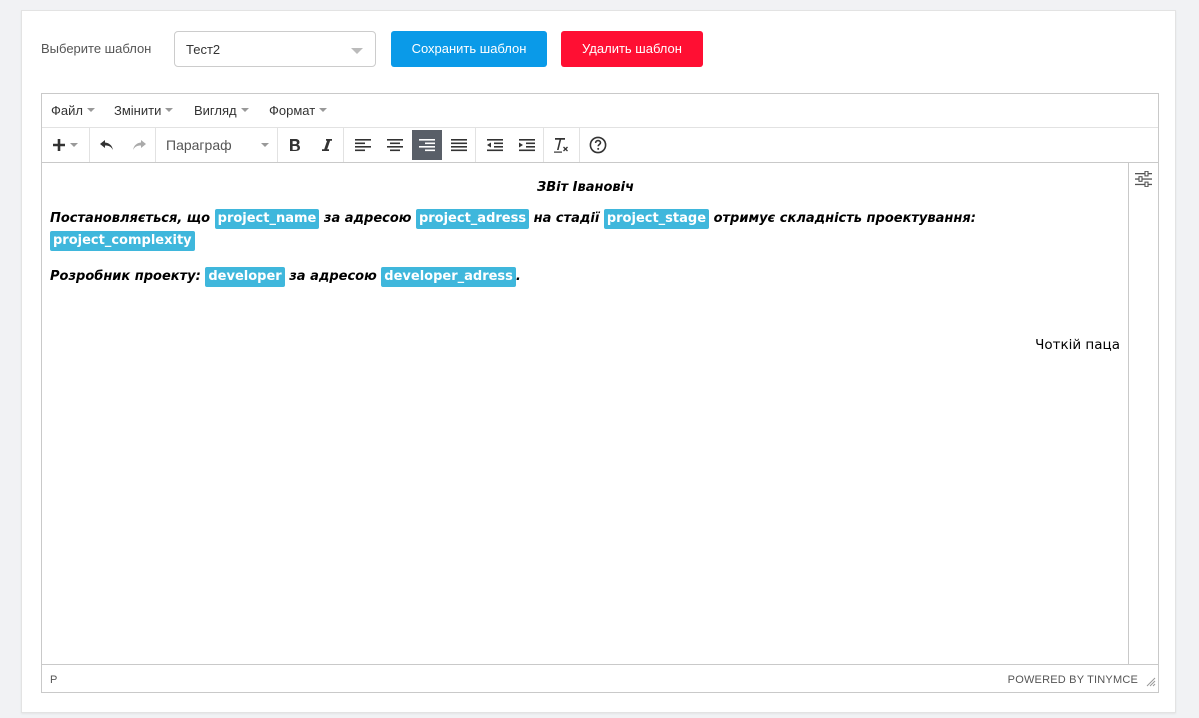 The width and height of the screenshot is (1199, 718). Describe the element at coordinates (363, 145) in the screenshot. I see `align-left-icon` at that location.